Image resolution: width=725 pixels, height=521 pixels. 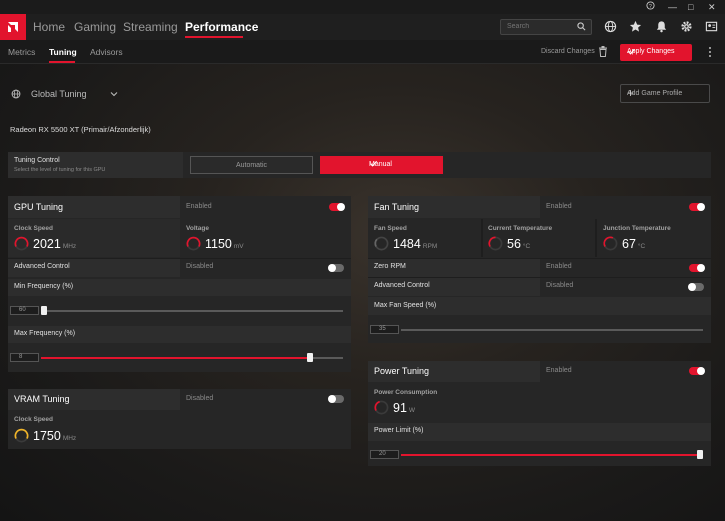 I want to click on tuning-control-title: Tuning Control, so click(x=37, y=160).